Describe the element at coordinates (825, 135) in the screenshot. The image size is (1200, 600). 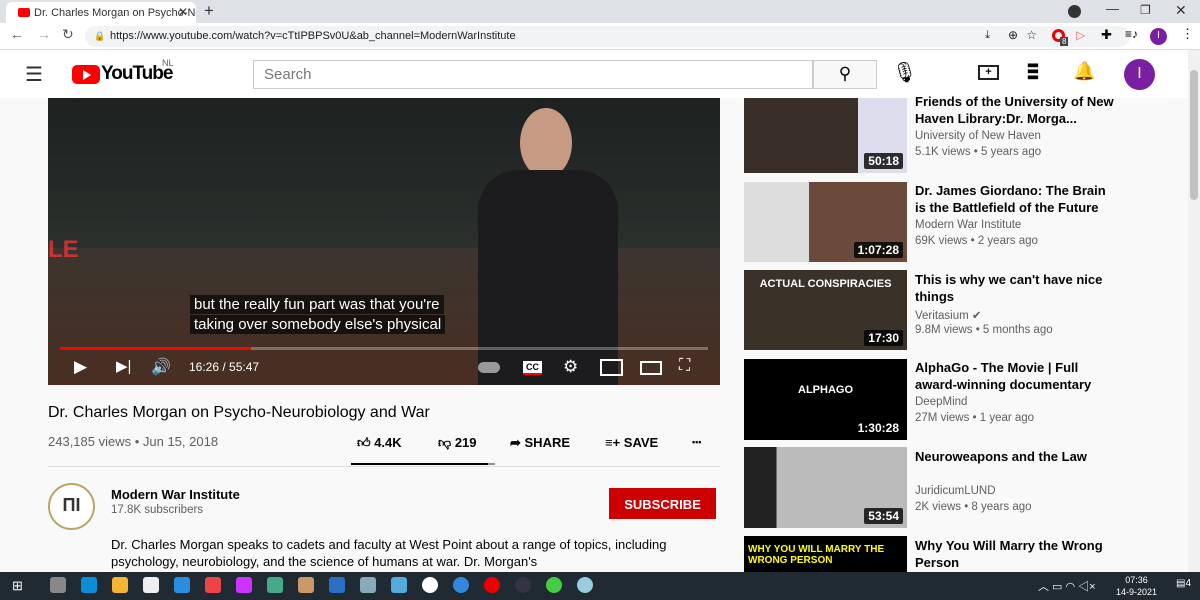
I see `related-thumbnail: 50:18` at that location.